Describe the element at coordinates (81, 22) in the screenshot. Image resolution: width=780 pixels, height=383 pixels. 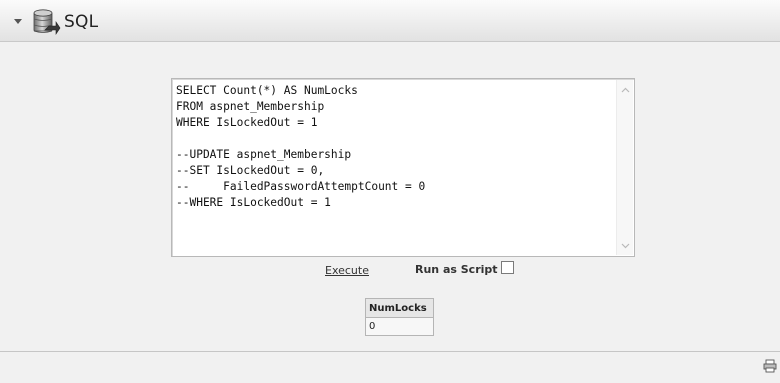
I see `panel-title: SQL` at that location.